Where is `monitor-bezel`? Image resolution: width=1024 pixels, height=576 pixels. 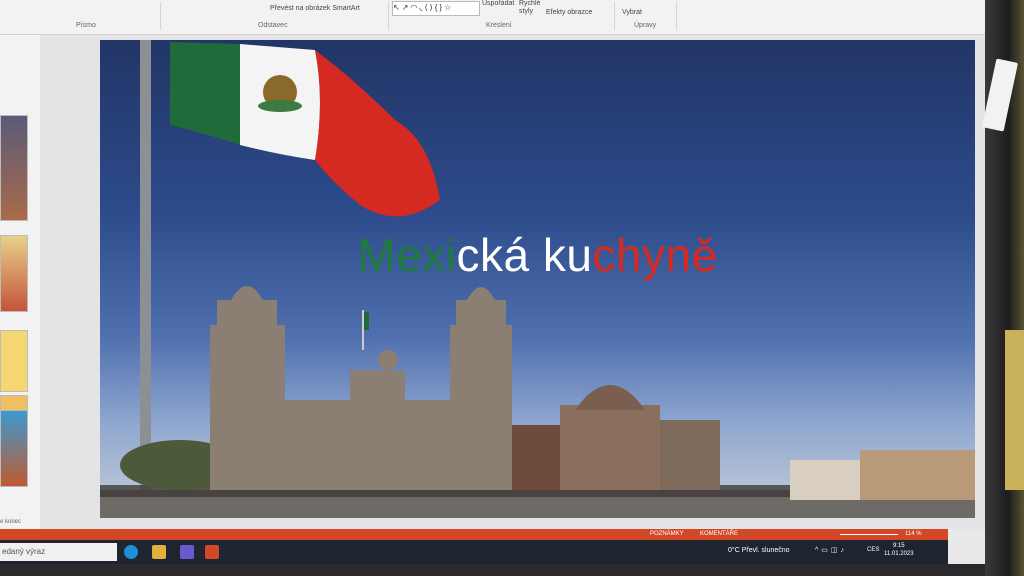
monitor-bezel is located at coordinates (1002, 288).